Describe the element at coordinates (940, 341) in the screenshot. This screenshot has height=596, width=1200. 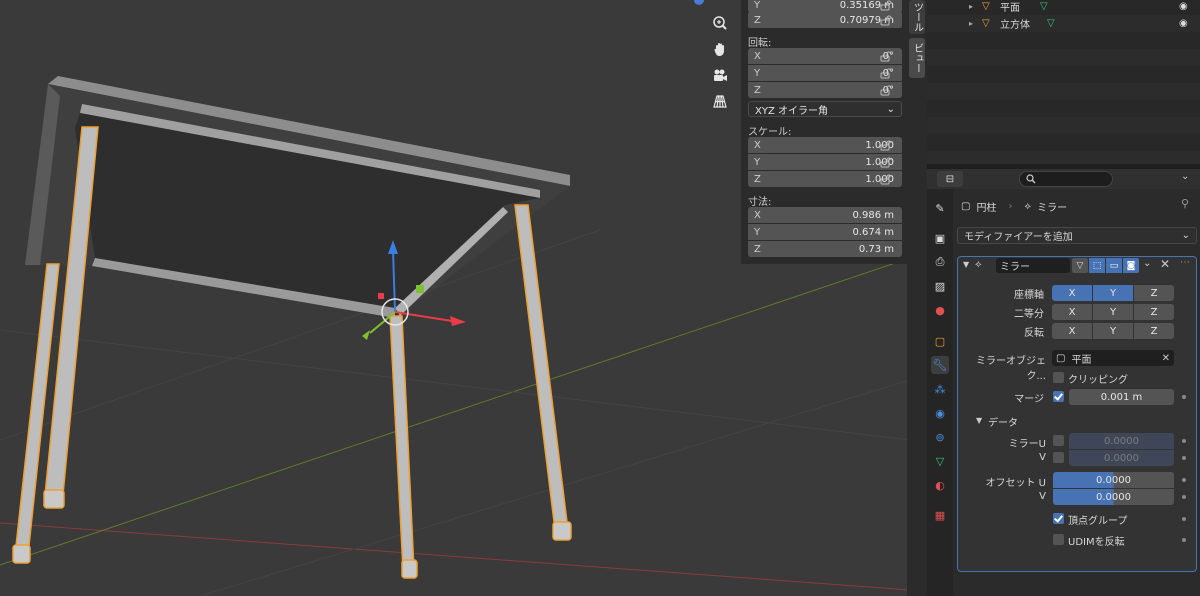
I see `object-tab-icon: ▢` at that location.